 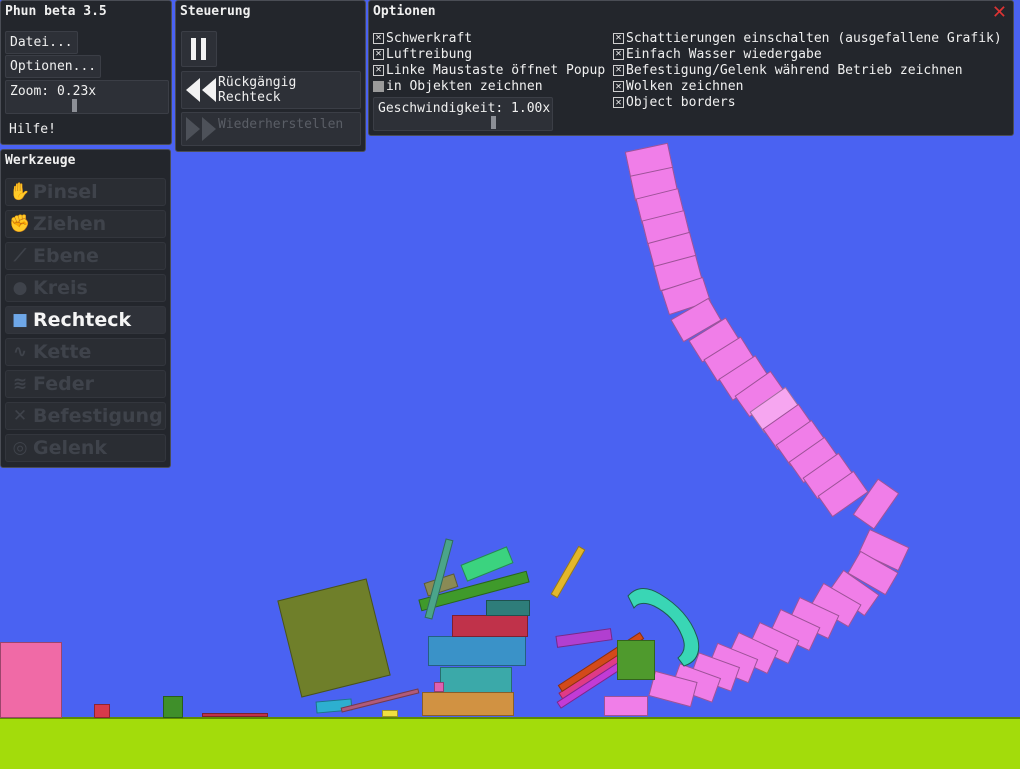 I want to click on checkbox, so click(x=378, y=87).